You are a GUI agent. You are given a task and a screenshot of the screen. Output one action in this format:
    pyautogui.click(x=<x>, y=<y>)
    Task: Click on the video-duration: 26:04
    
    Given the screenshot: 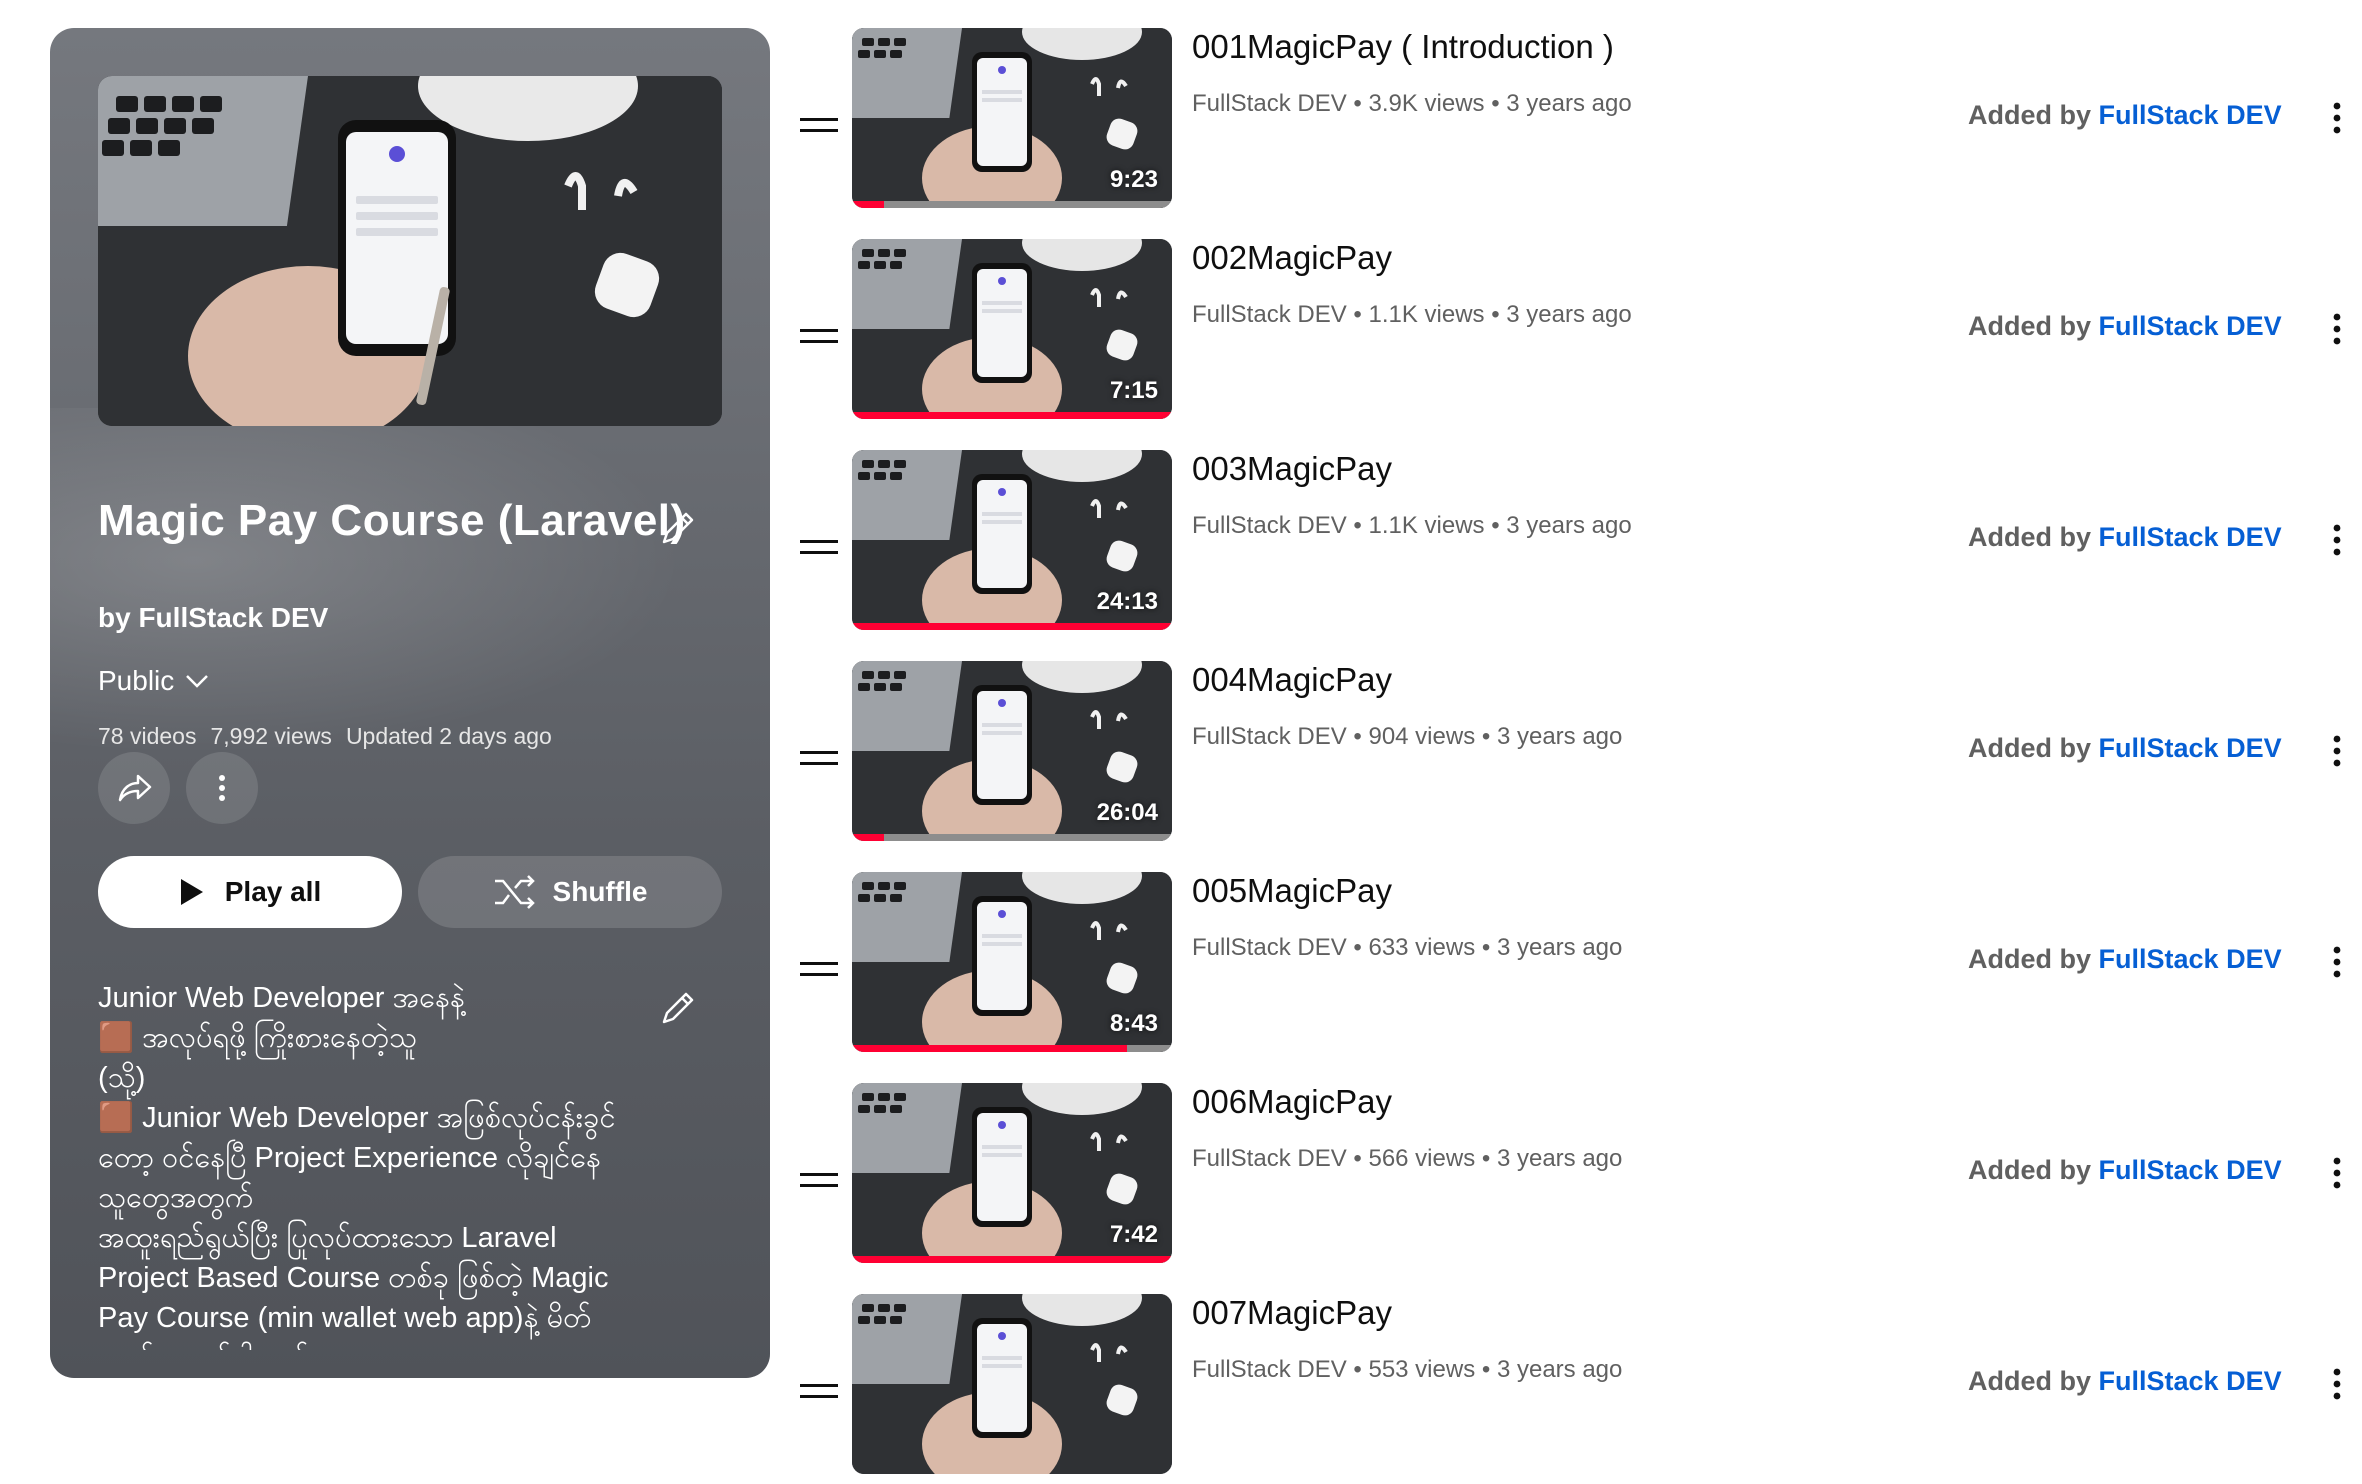 What is the action you would take?
    pyautogui.click(x=1127, y=812)
    